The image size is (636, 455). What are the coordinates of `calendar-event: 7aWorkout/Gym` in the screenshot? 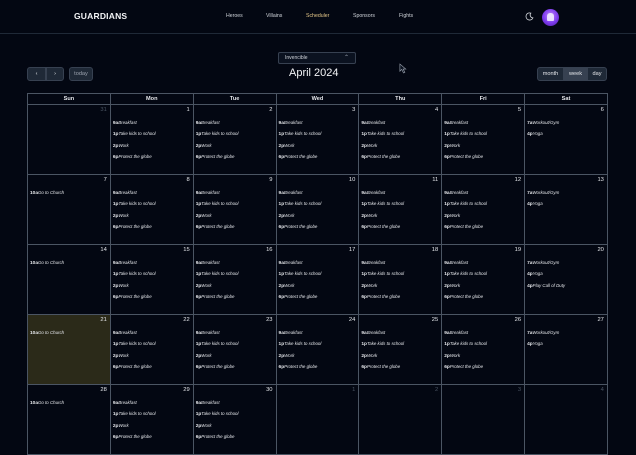 It's located at (566, 263).